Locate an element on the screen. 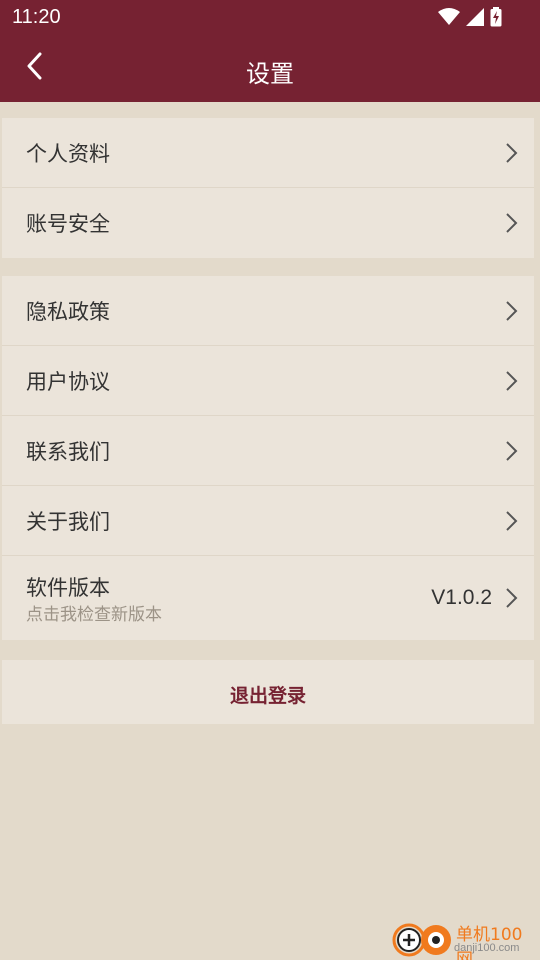  settings-item-label: 账号安全 is located at coordinates (68, 224).